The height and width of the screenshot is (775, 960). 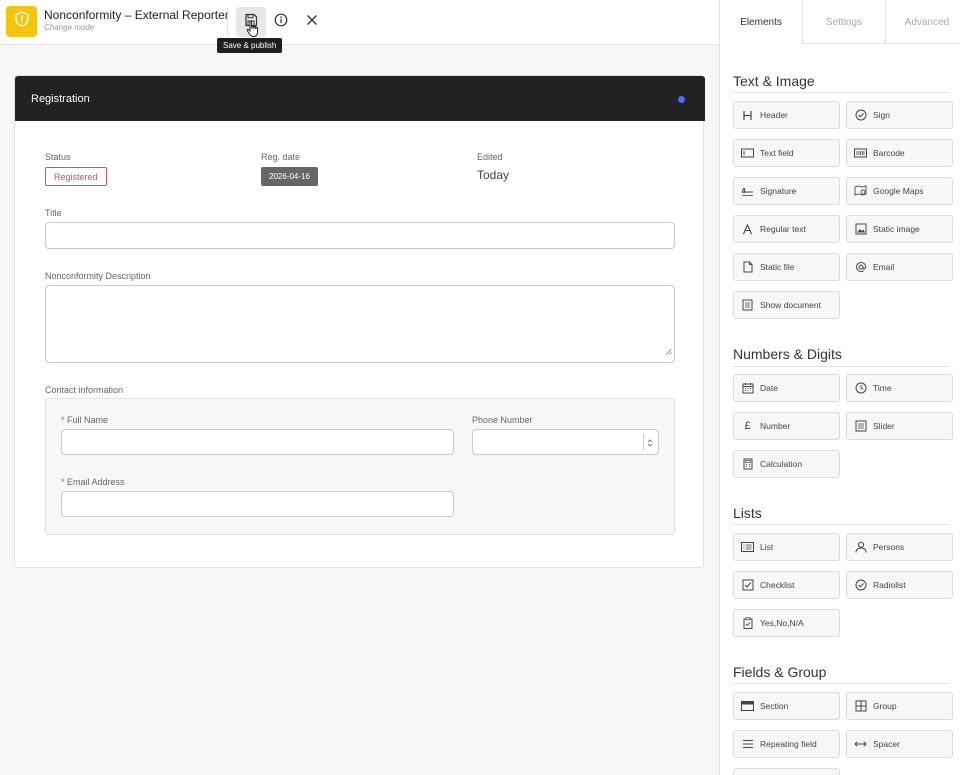 What do you see at coordinates (899, 744) in the screenshot?
I see `element-spacer-button: Spacer` at bounding box center [899, 744].